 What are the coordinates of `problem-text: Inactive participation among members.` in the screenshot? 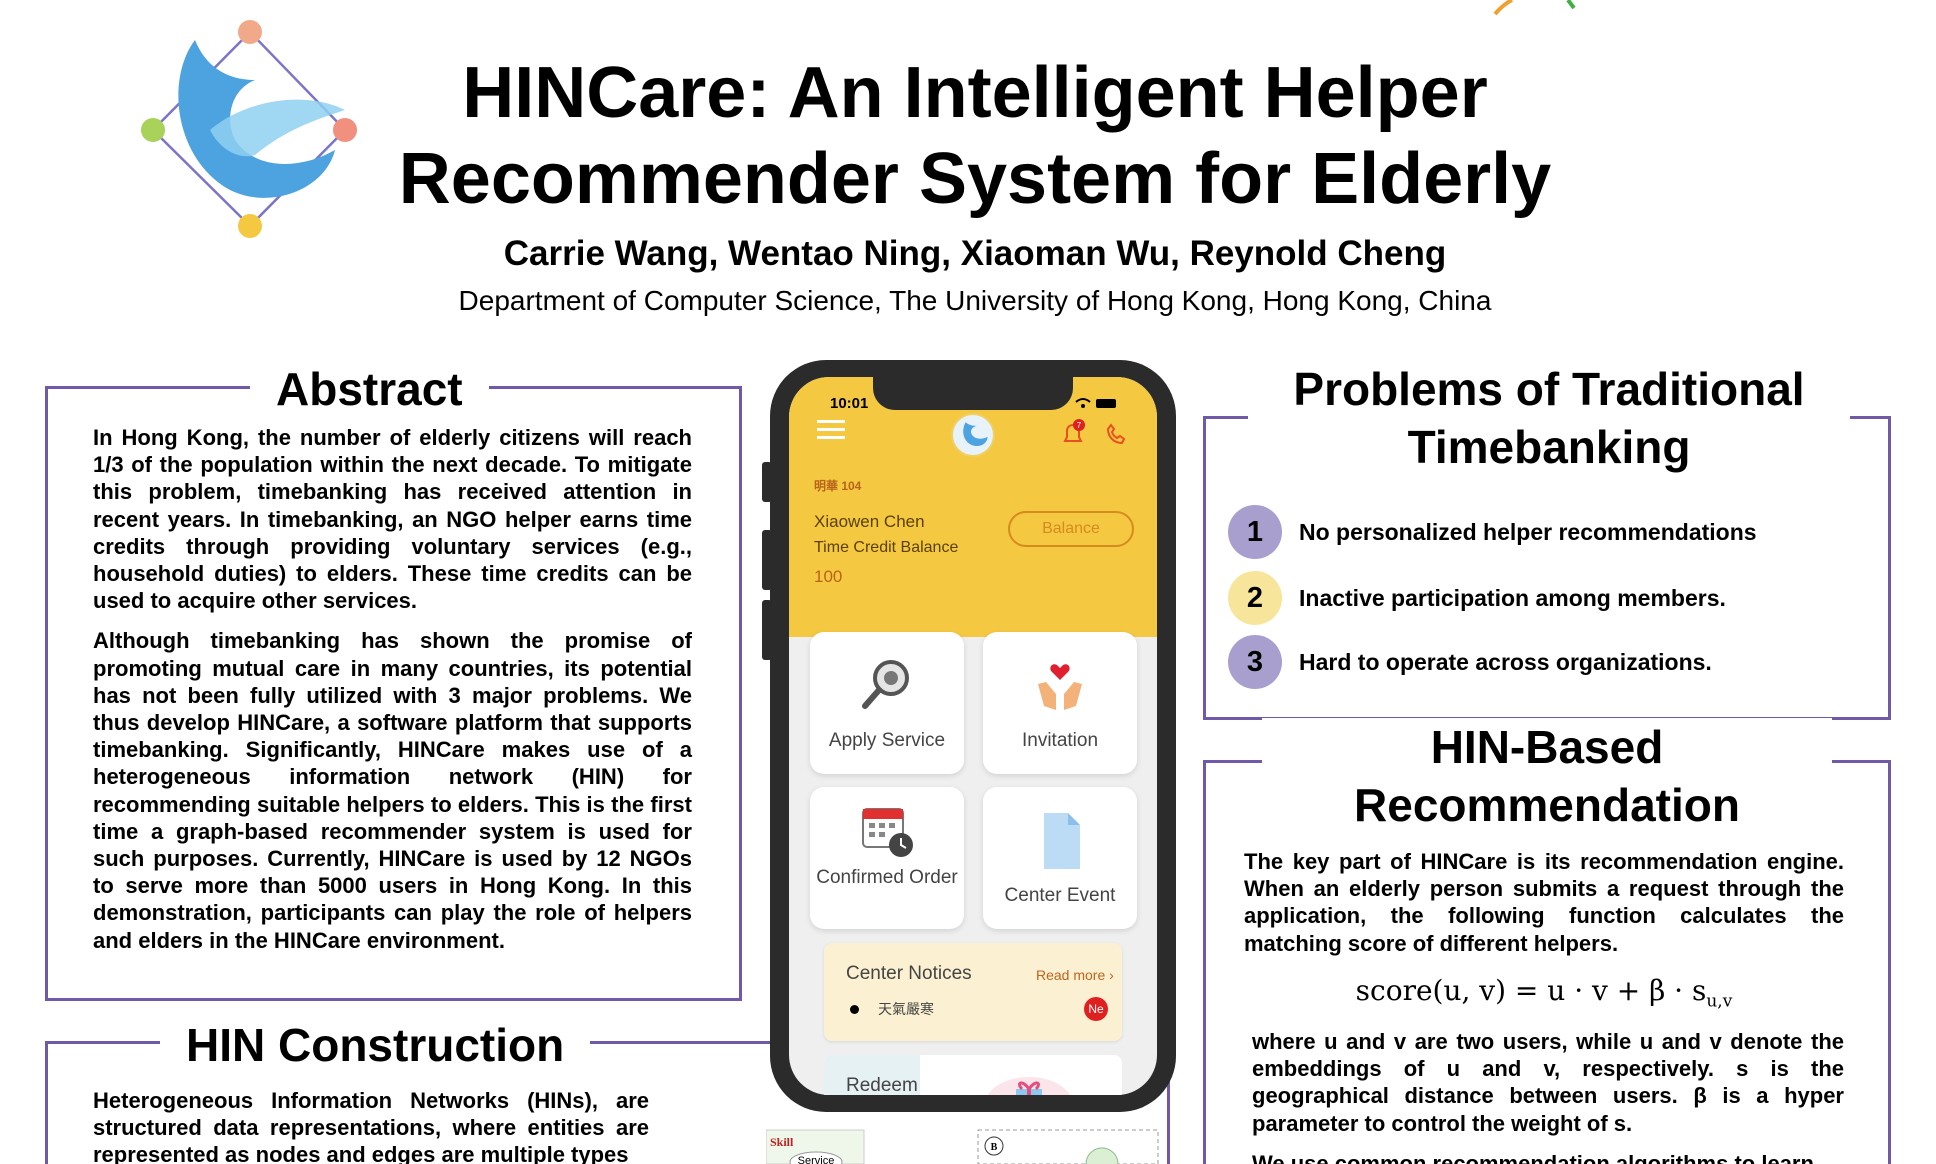 It's located at (1512, 597).